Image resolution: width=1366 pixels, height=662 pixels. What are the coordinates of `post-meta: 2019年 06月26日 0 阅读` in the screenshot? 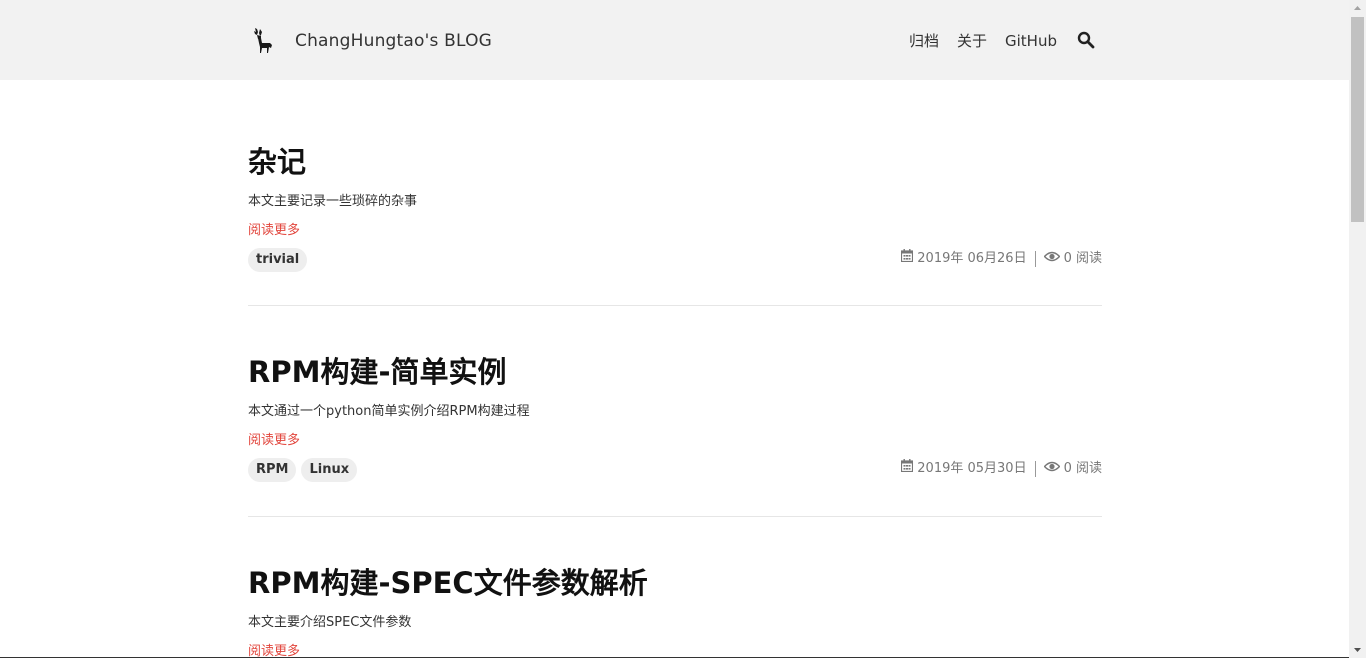 It's located at (1001, 259).